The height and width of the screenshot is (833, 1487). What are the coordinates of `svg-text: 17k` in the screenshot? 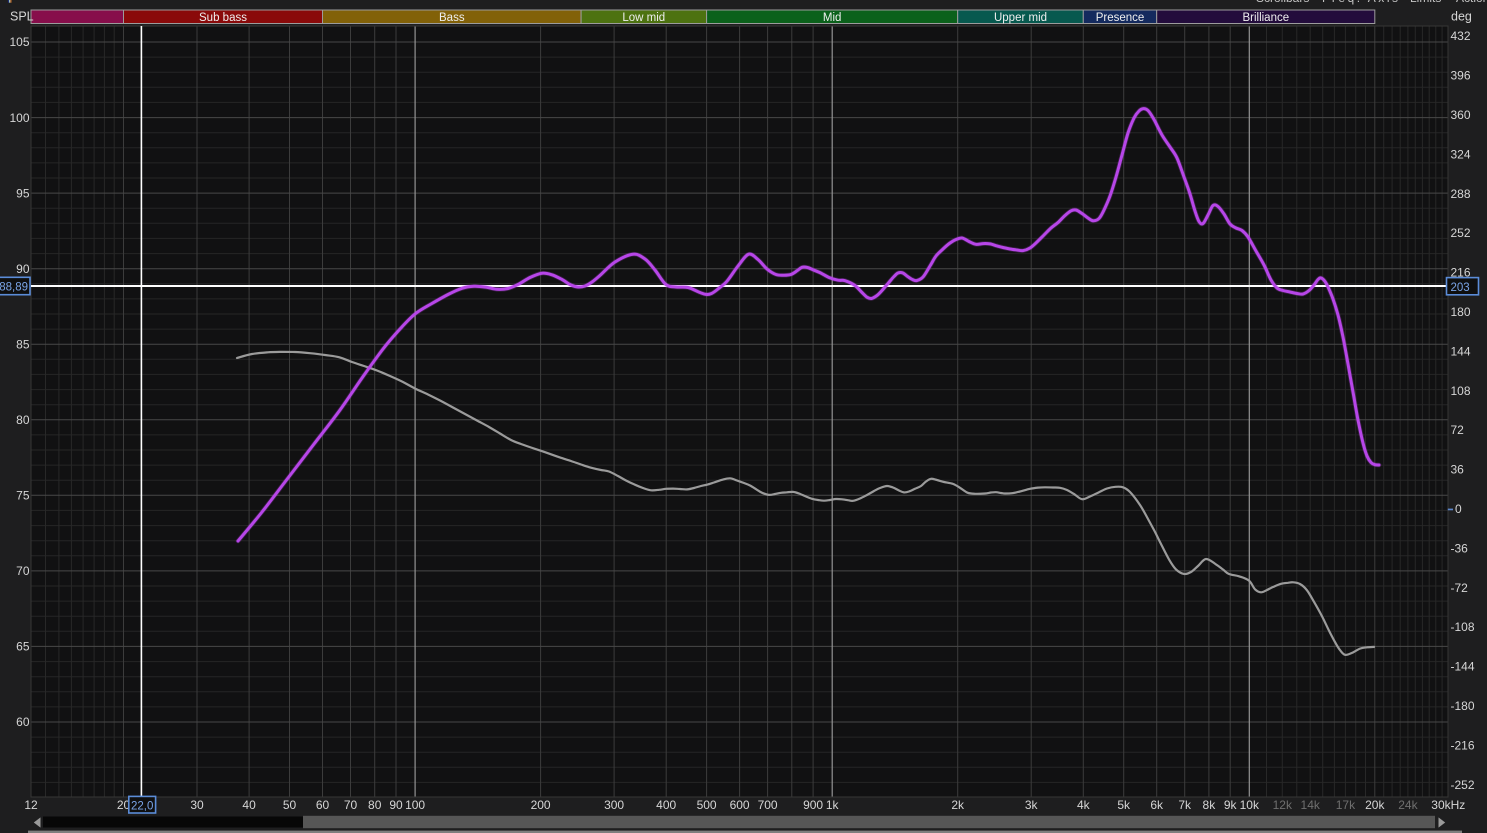 It's located at (1346, 805).